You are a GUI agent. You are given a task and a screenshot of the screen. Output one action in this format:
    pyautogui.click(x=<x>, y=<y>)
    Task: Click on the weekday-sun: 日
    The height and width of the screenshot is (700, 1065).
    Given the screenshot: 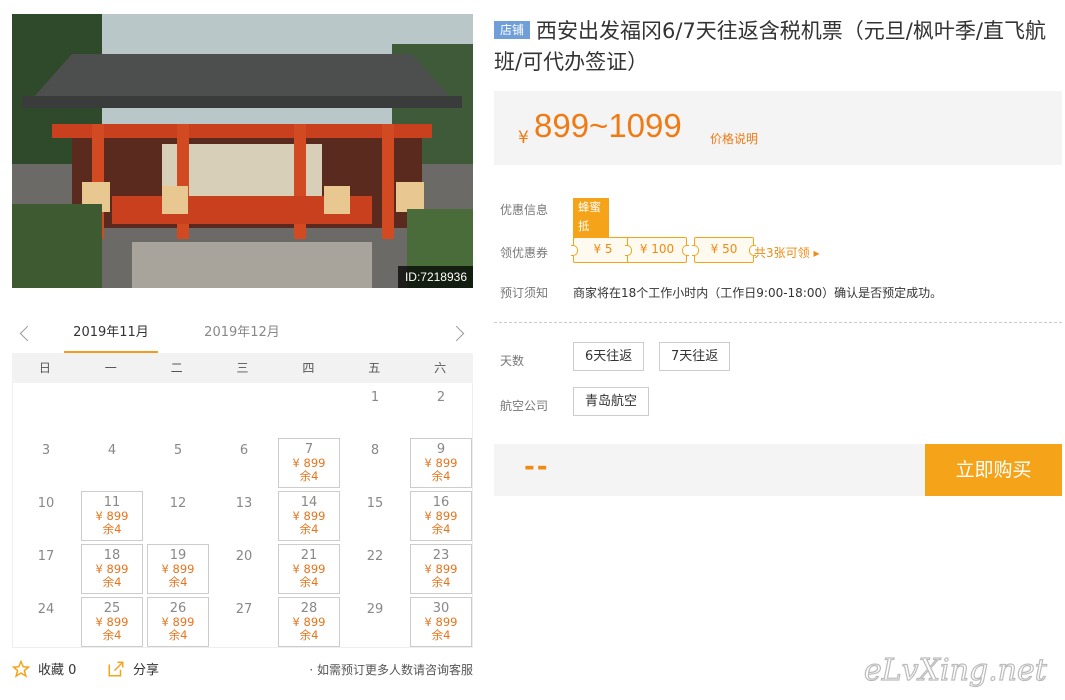 What is the action you would take?
    pyautogui.click(x=44, y=368)
    